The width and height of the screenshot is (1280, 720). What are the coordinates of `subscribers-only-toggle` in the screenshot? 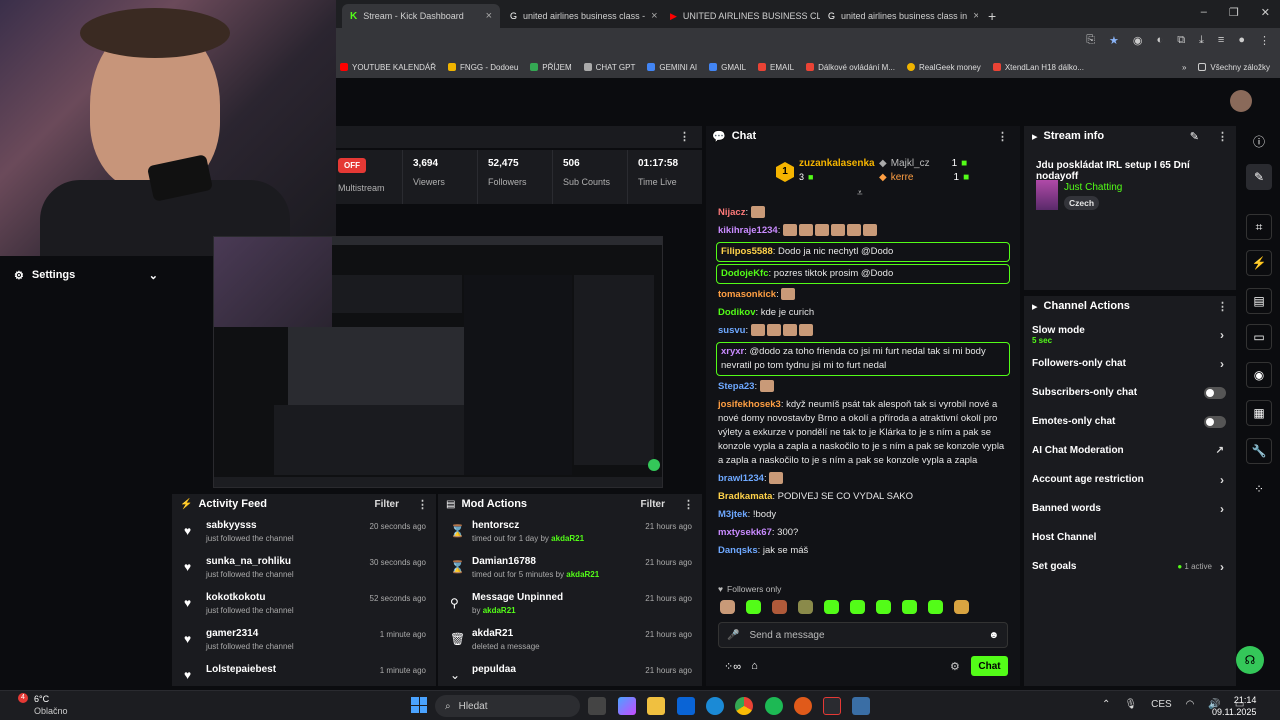 It's located at (1215, 392).